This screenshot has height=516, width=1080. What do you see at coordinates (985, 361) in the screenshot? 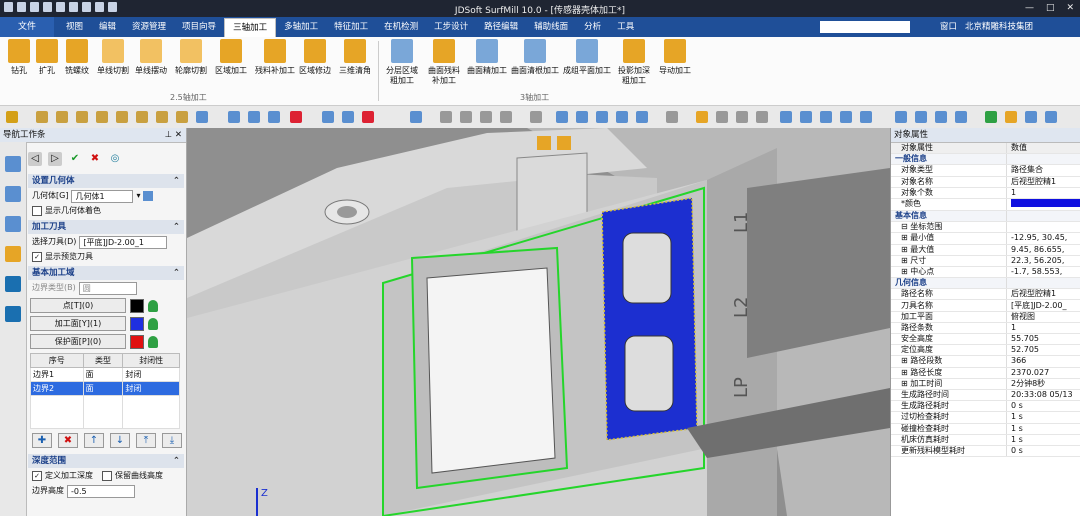
I see `property-row: ⊞ 路径段数 366` at bounding box center [985, 361].